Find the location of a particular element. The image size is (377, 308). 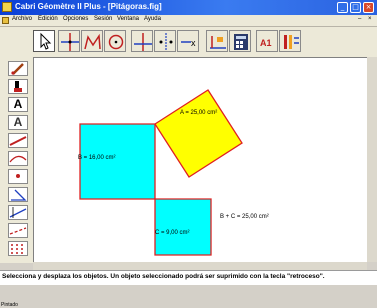

measure-icon is located at coordinates (218, 42).